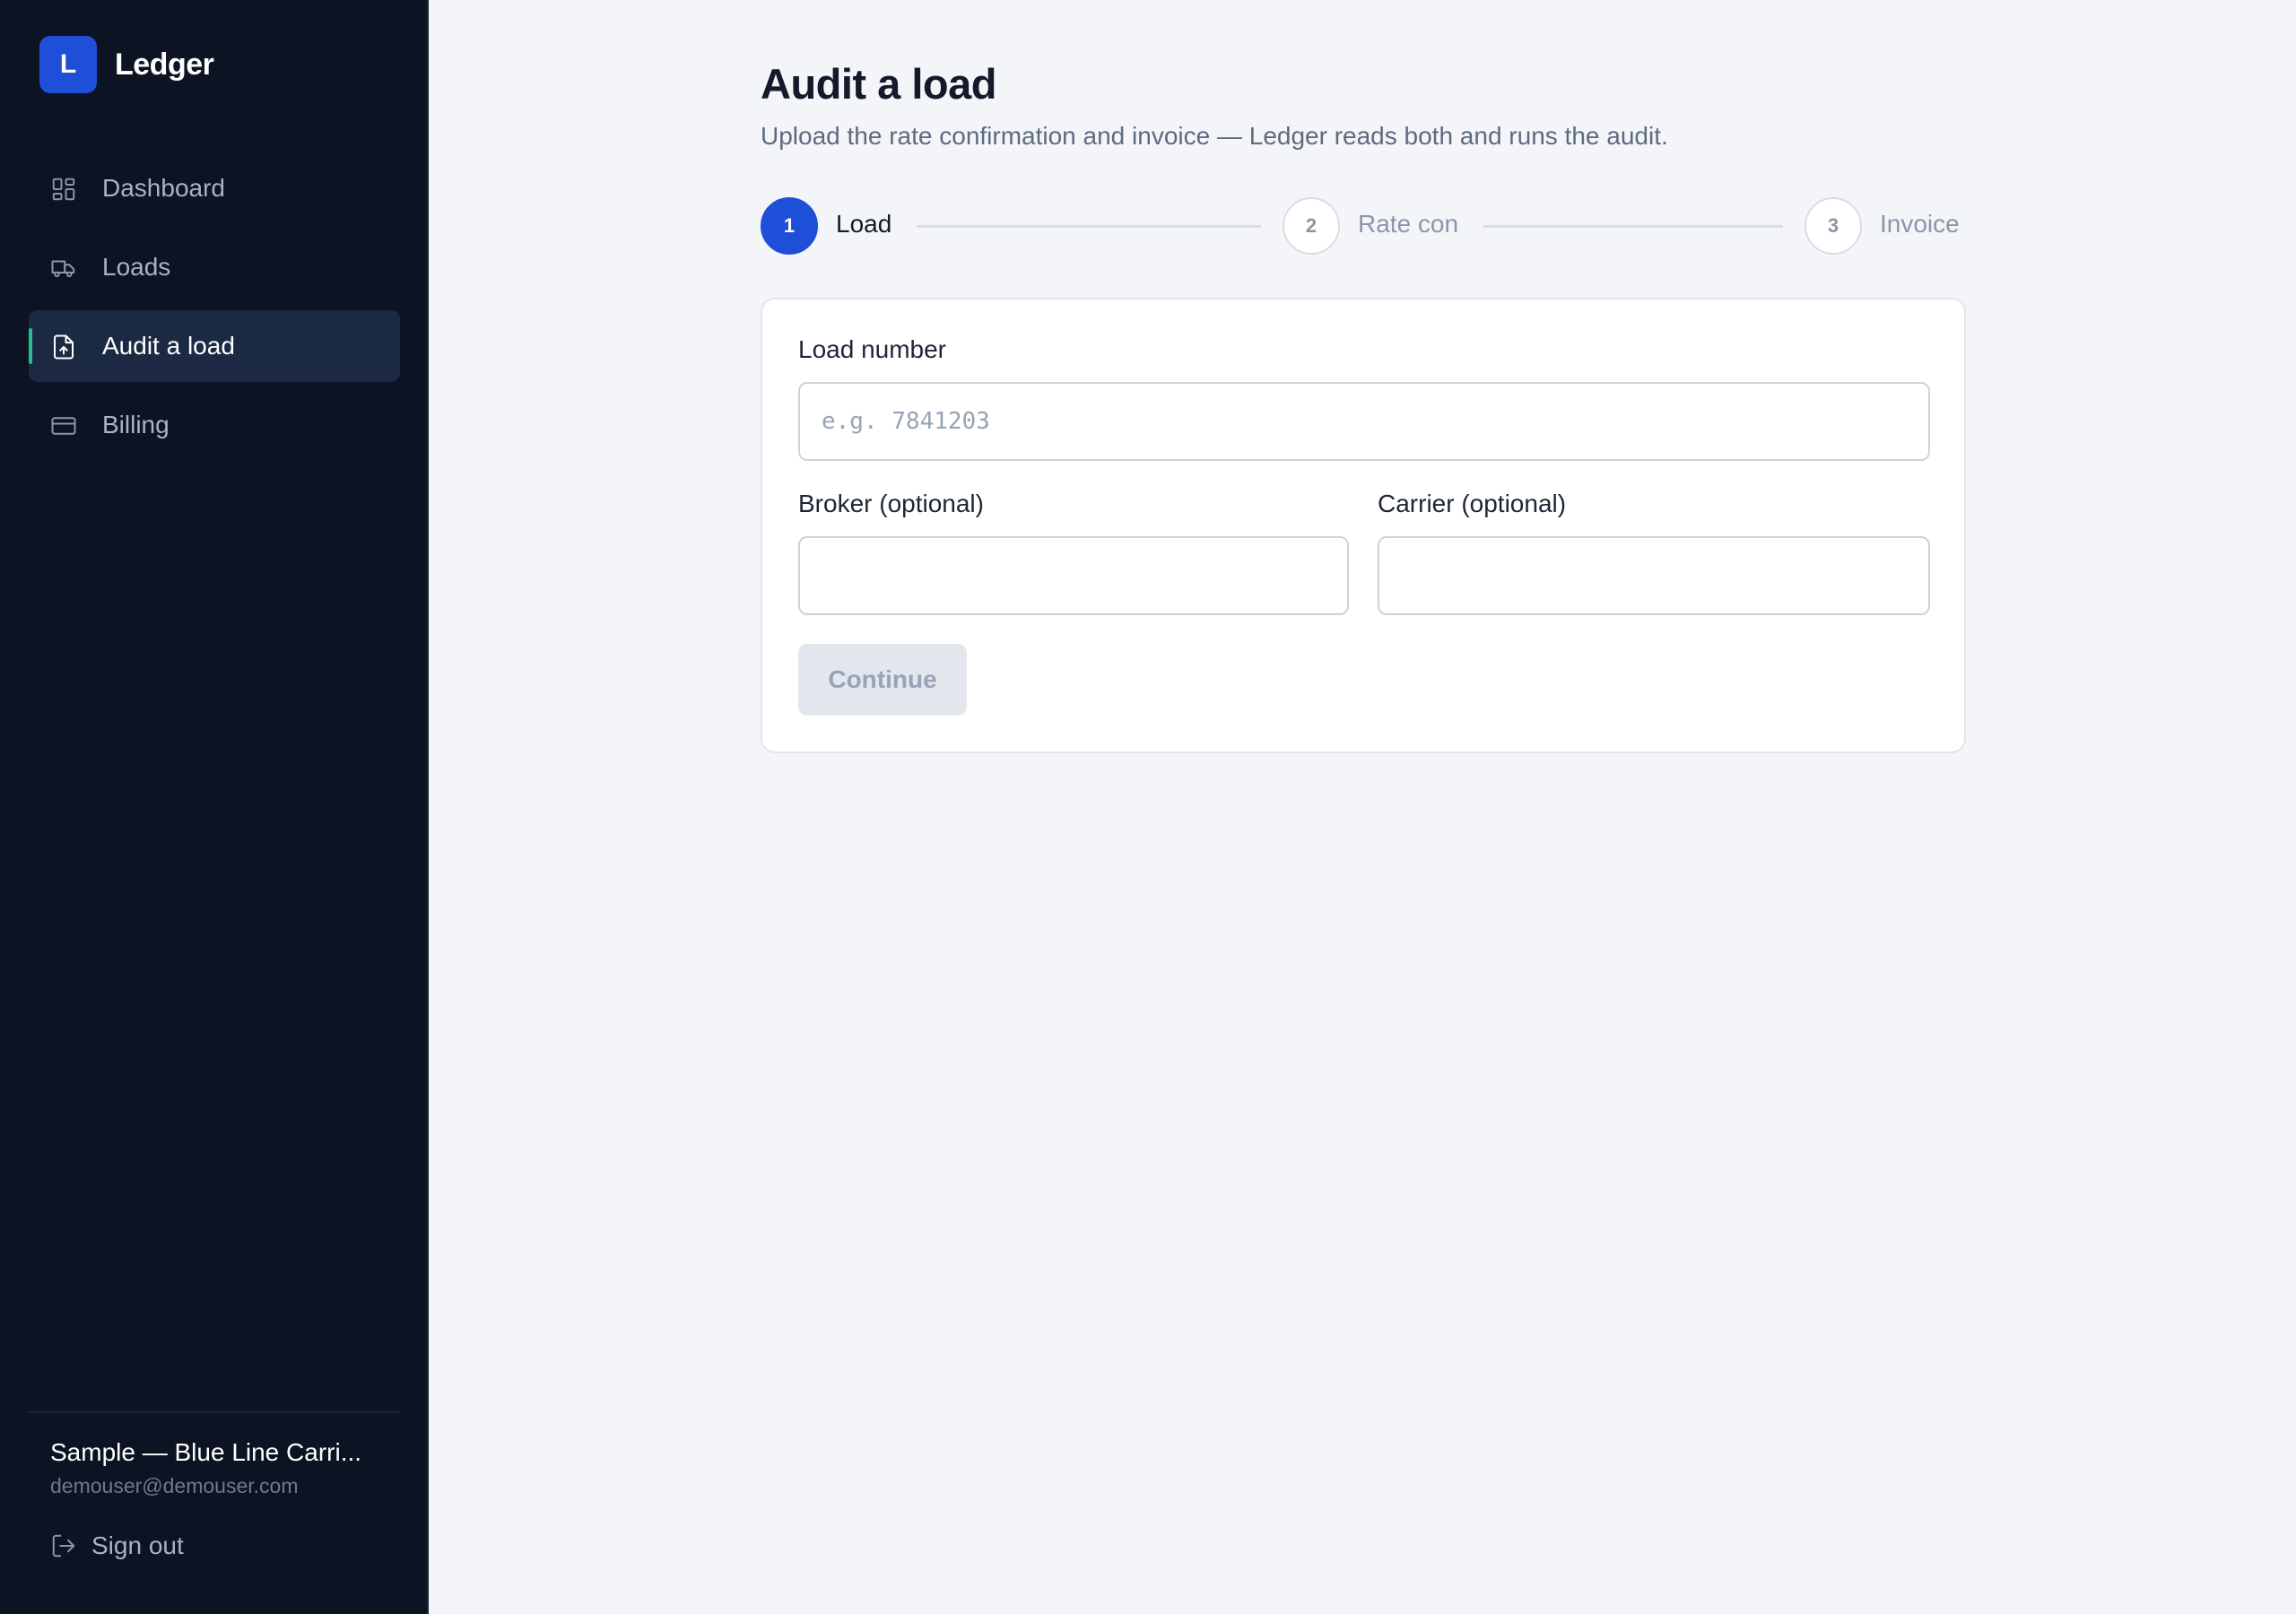 Image resolution: width=2296 pixels, height=1614 pixels. I want to click on dashboard-icon, so click(63, 189).